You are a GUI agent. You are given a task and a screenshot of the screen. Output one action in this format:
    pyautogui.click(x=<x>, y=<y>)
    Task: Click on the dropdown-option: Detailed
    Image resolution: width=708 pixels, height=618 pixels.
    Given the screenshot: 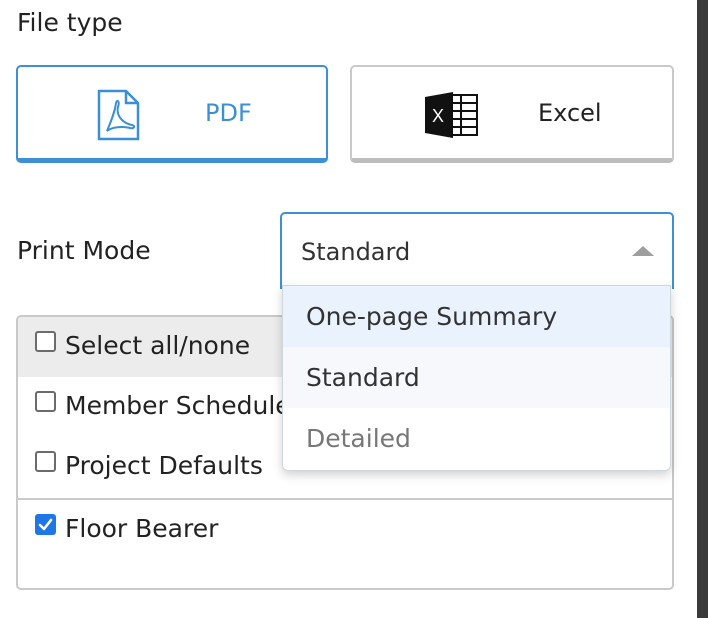 What is the action you would take?
    pyautogui.click(x=476, y=438)
    